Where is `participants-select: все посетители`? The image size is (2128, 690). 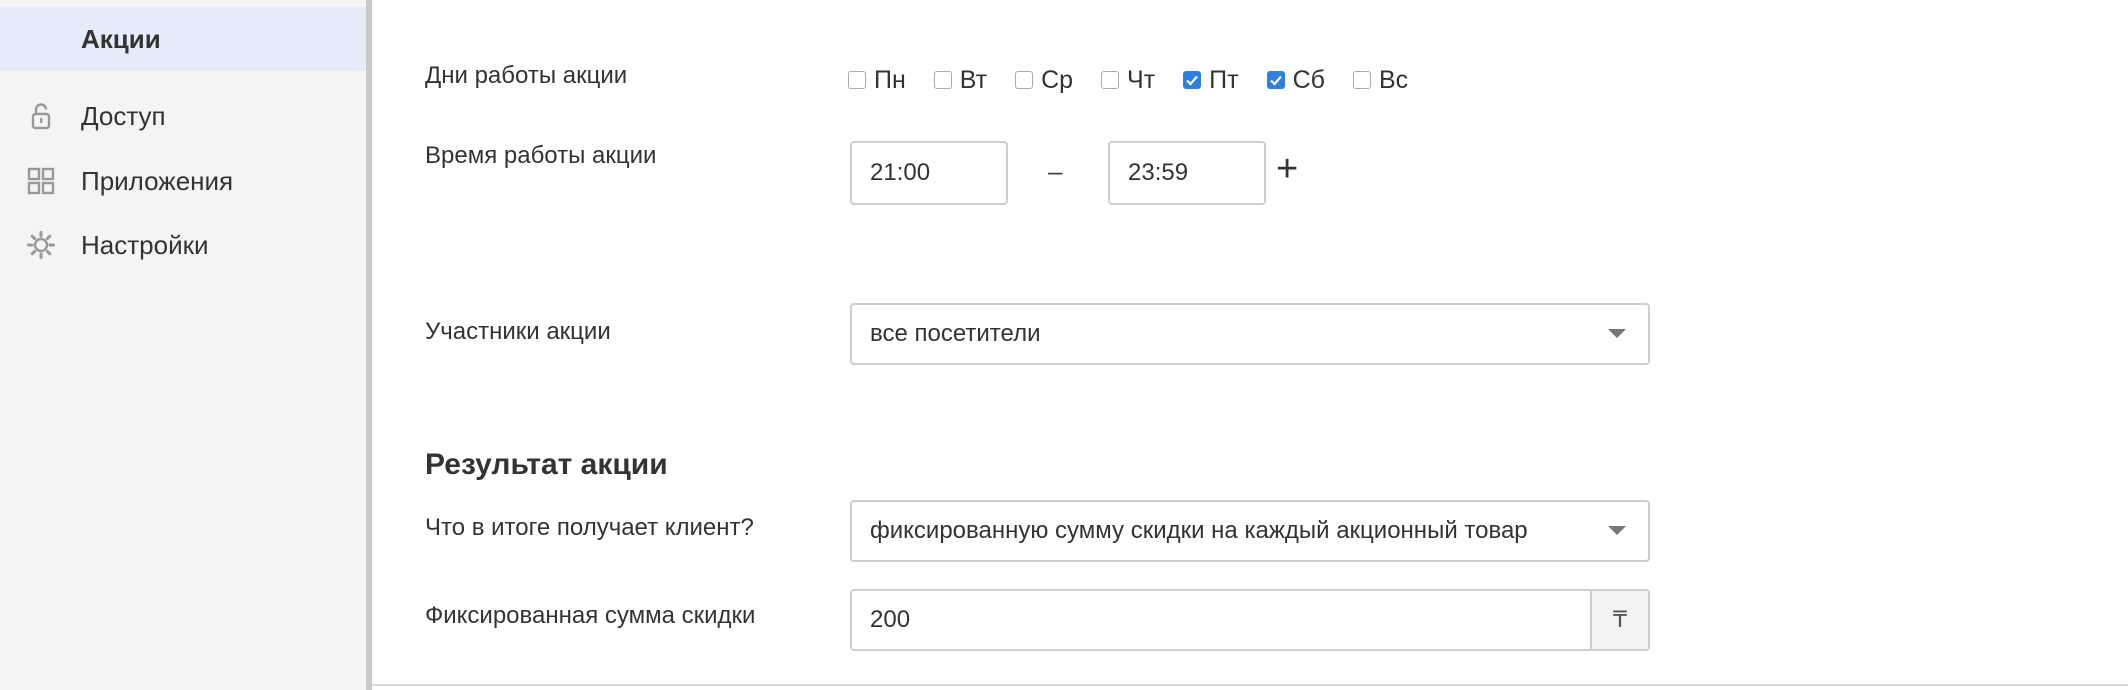
participants-select: все посетители is located at coordinates (1250, 334).